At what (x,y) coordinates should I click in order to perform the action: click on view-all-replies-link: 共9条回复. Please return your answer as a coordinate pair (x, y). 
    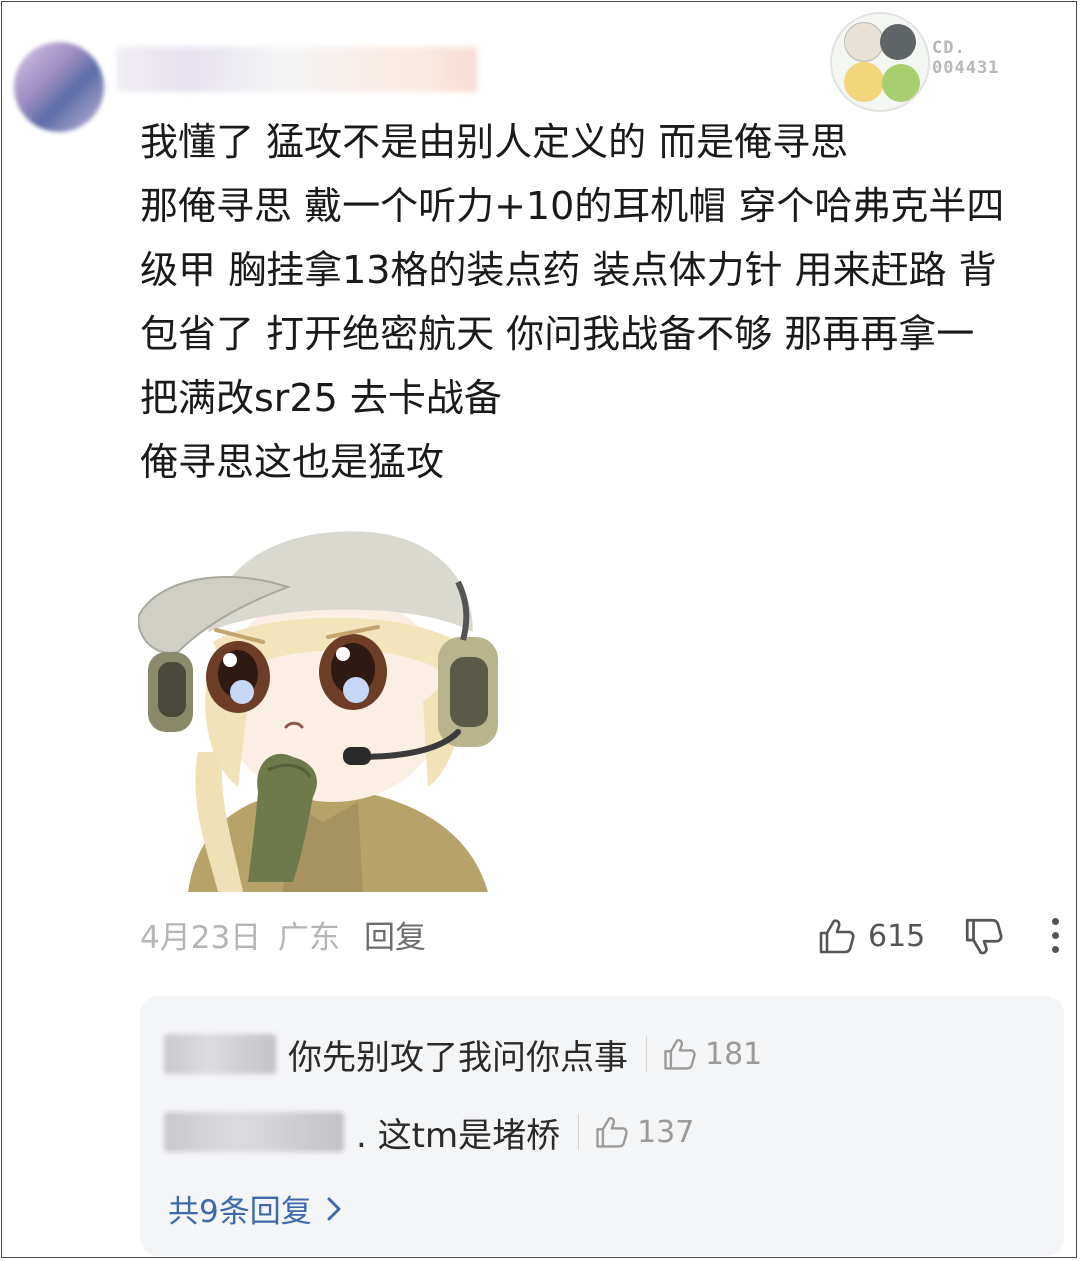
    Looking at the image, I should click on (255, 1208).